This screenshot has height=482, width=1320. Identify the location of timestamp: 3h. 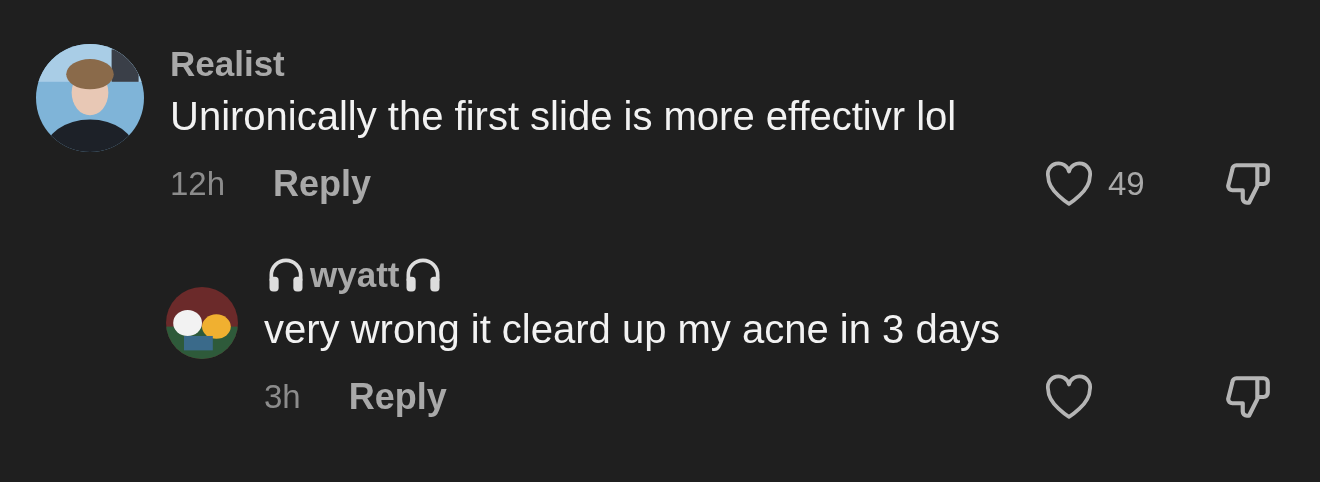
(282, 397).